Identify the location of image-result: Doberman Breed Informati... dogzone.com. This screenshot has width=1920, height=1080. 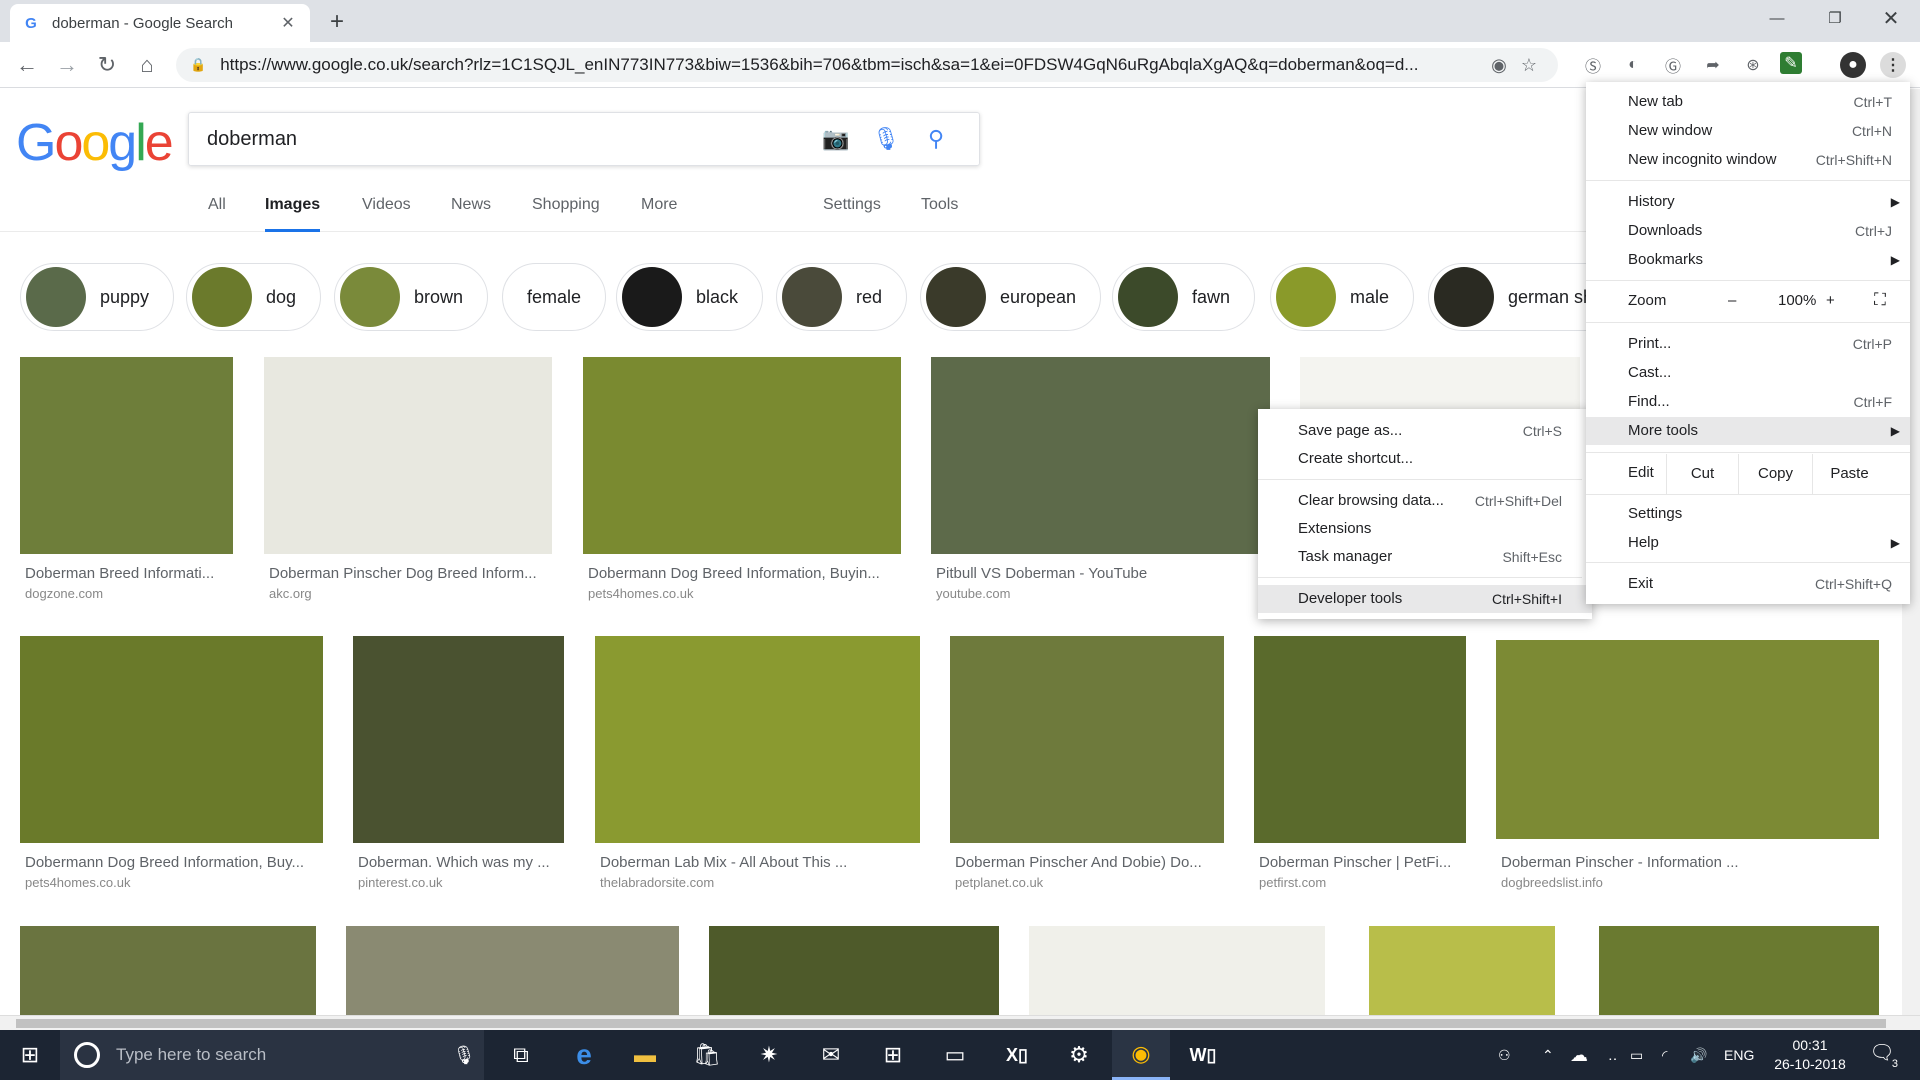
(126, 482).